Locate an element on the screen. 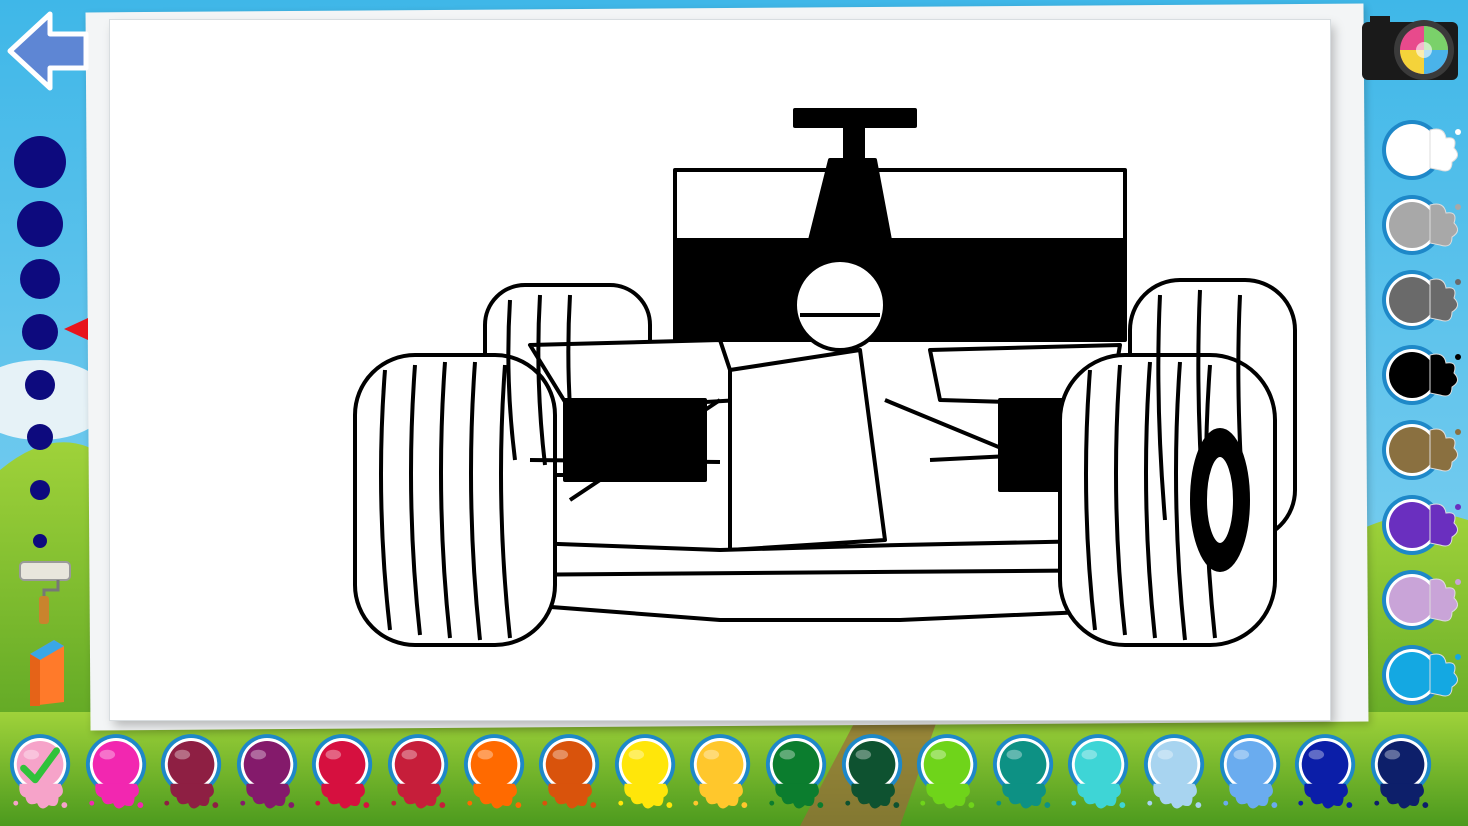 This screenshot has height=826, width=1468. swatch-navy is located at coordinates (1403, 776).